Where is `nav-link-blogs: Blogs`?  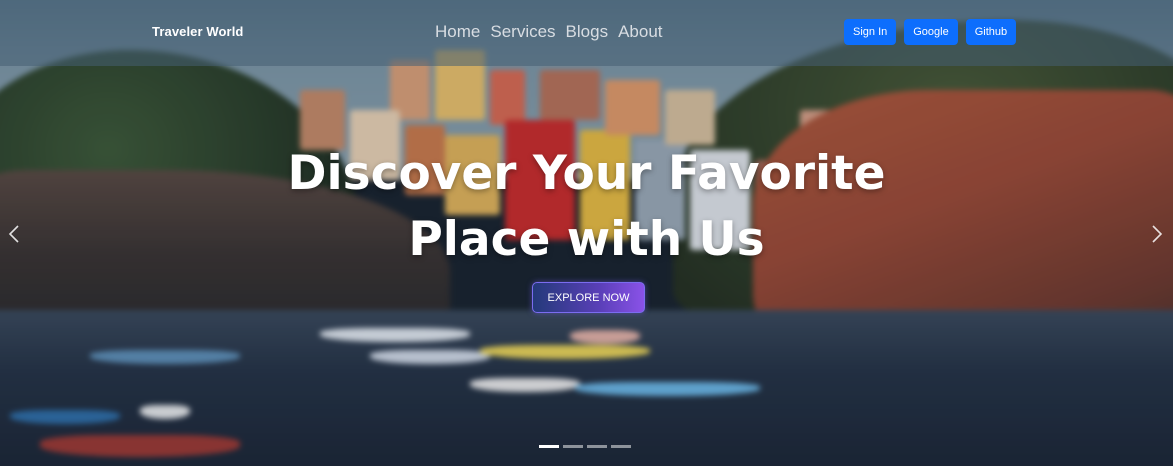 nav-link-blogs: Blogs is located at coordinates (587, 32).